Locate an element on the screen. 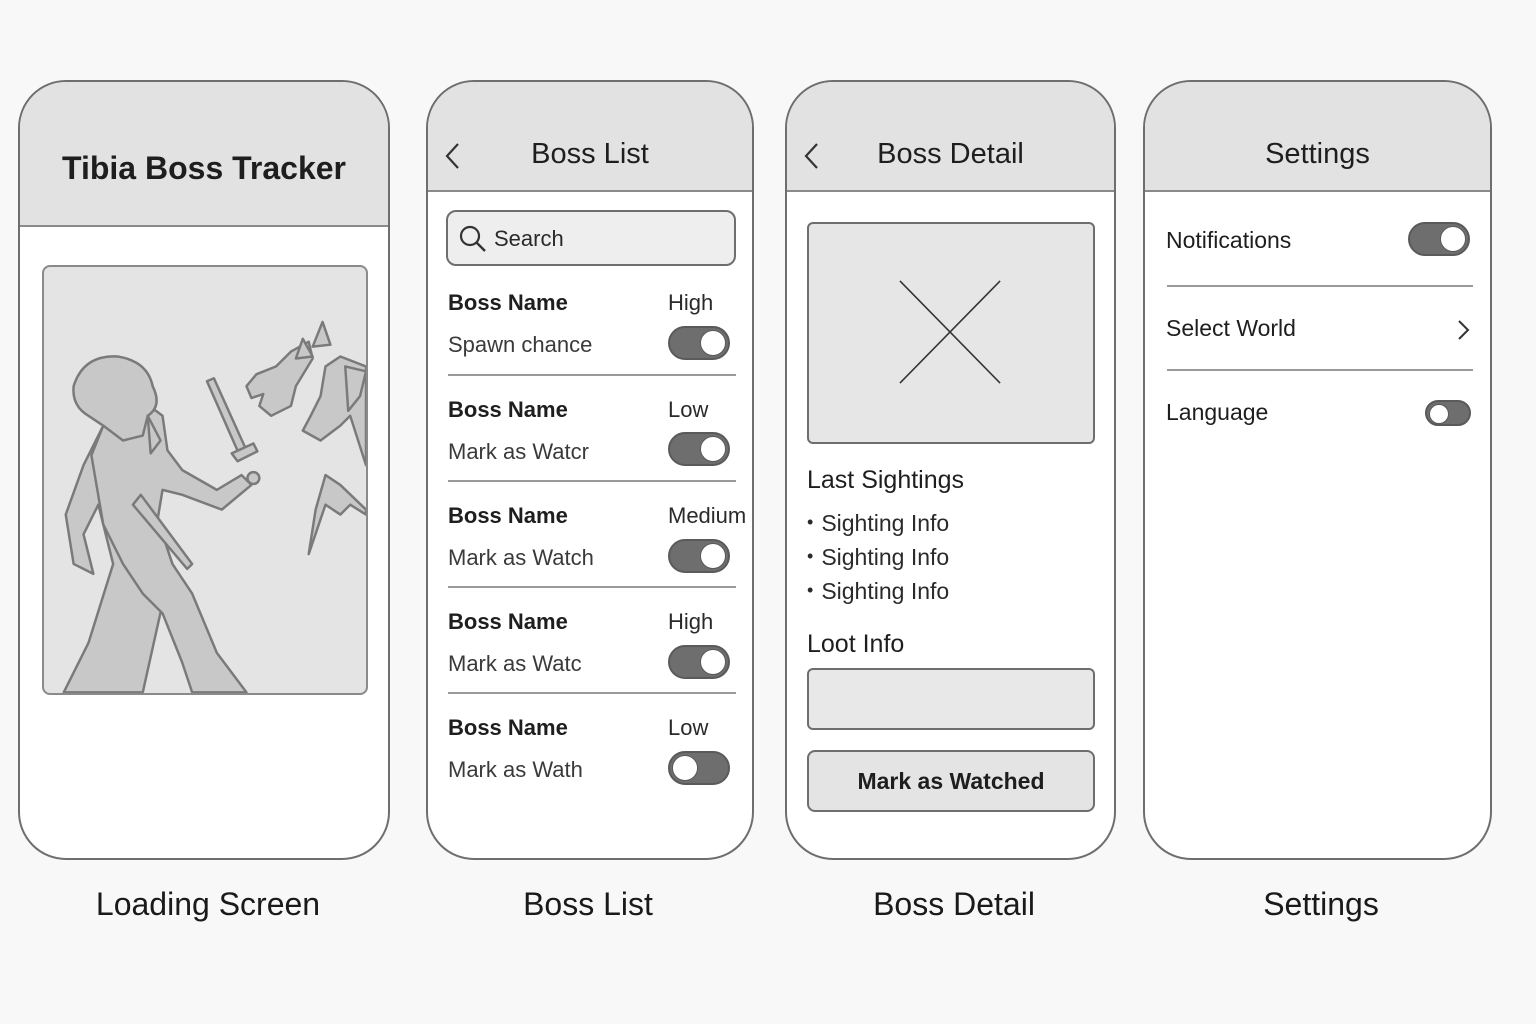 The width and height of the screenshot is (1536, 1024). notifications-toggle is located at coordinates (1439, 239).